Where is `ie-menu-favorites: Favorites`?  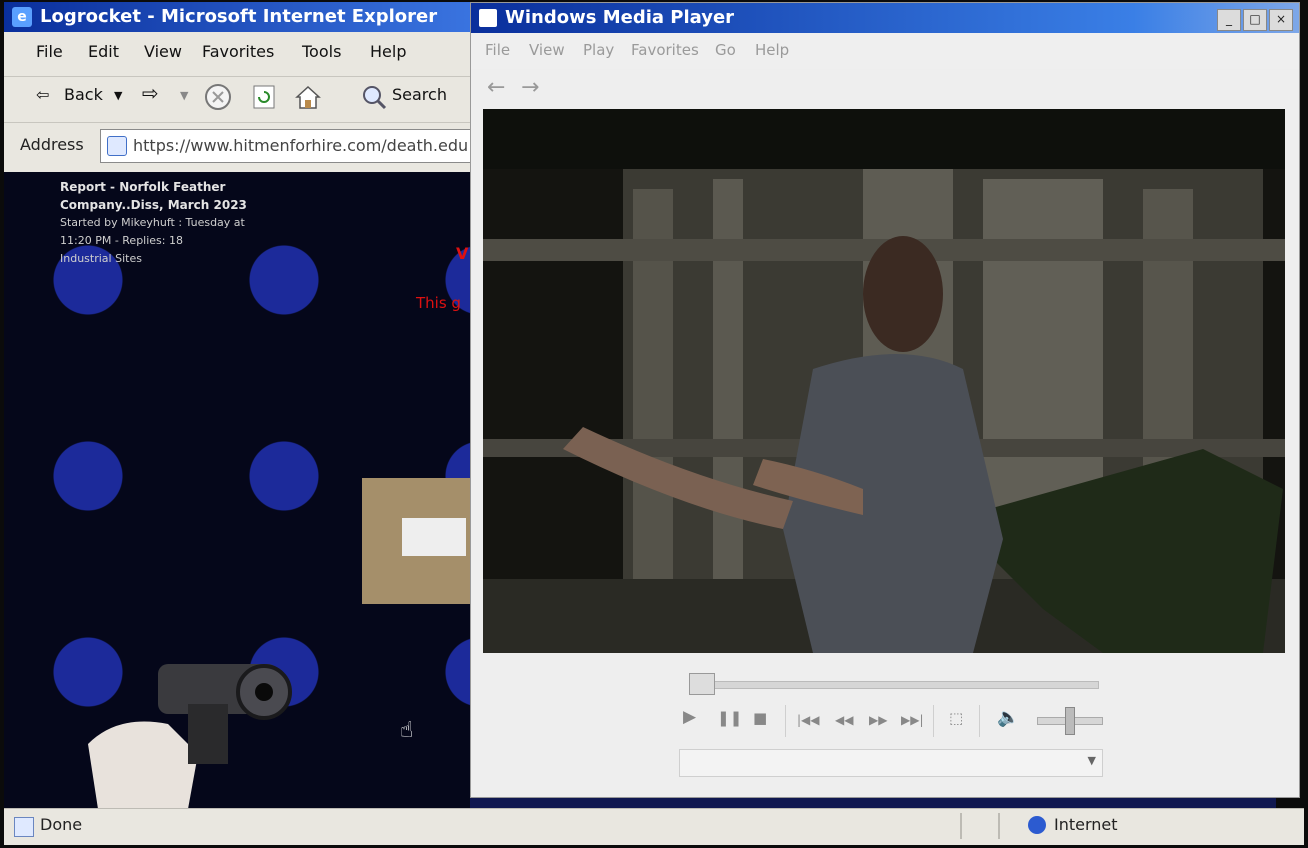
ie-menu-favorites: Favorites is located at coordinates (238, 51).